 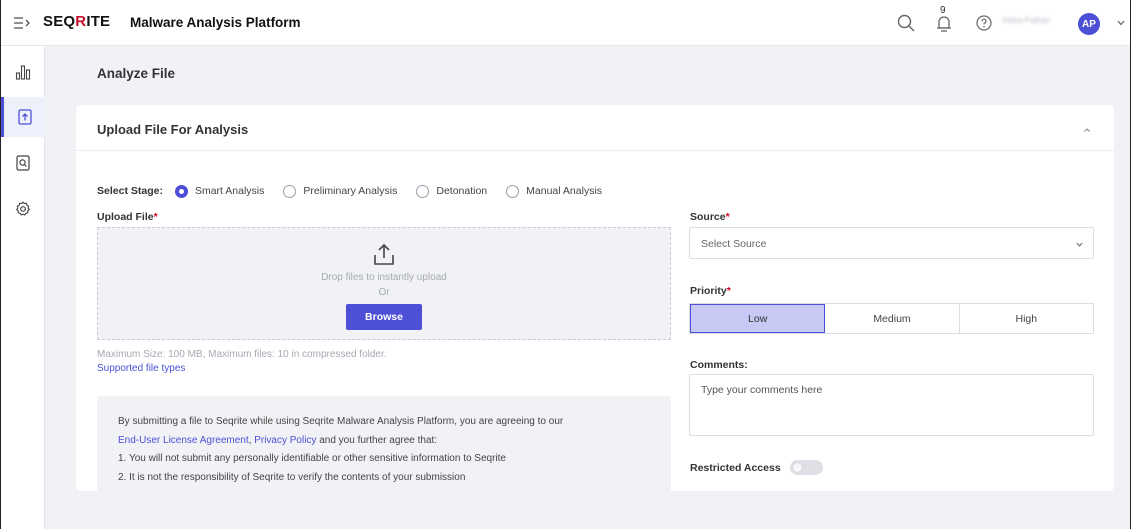 I want to click on search-icon, so click(x=906, y=23).